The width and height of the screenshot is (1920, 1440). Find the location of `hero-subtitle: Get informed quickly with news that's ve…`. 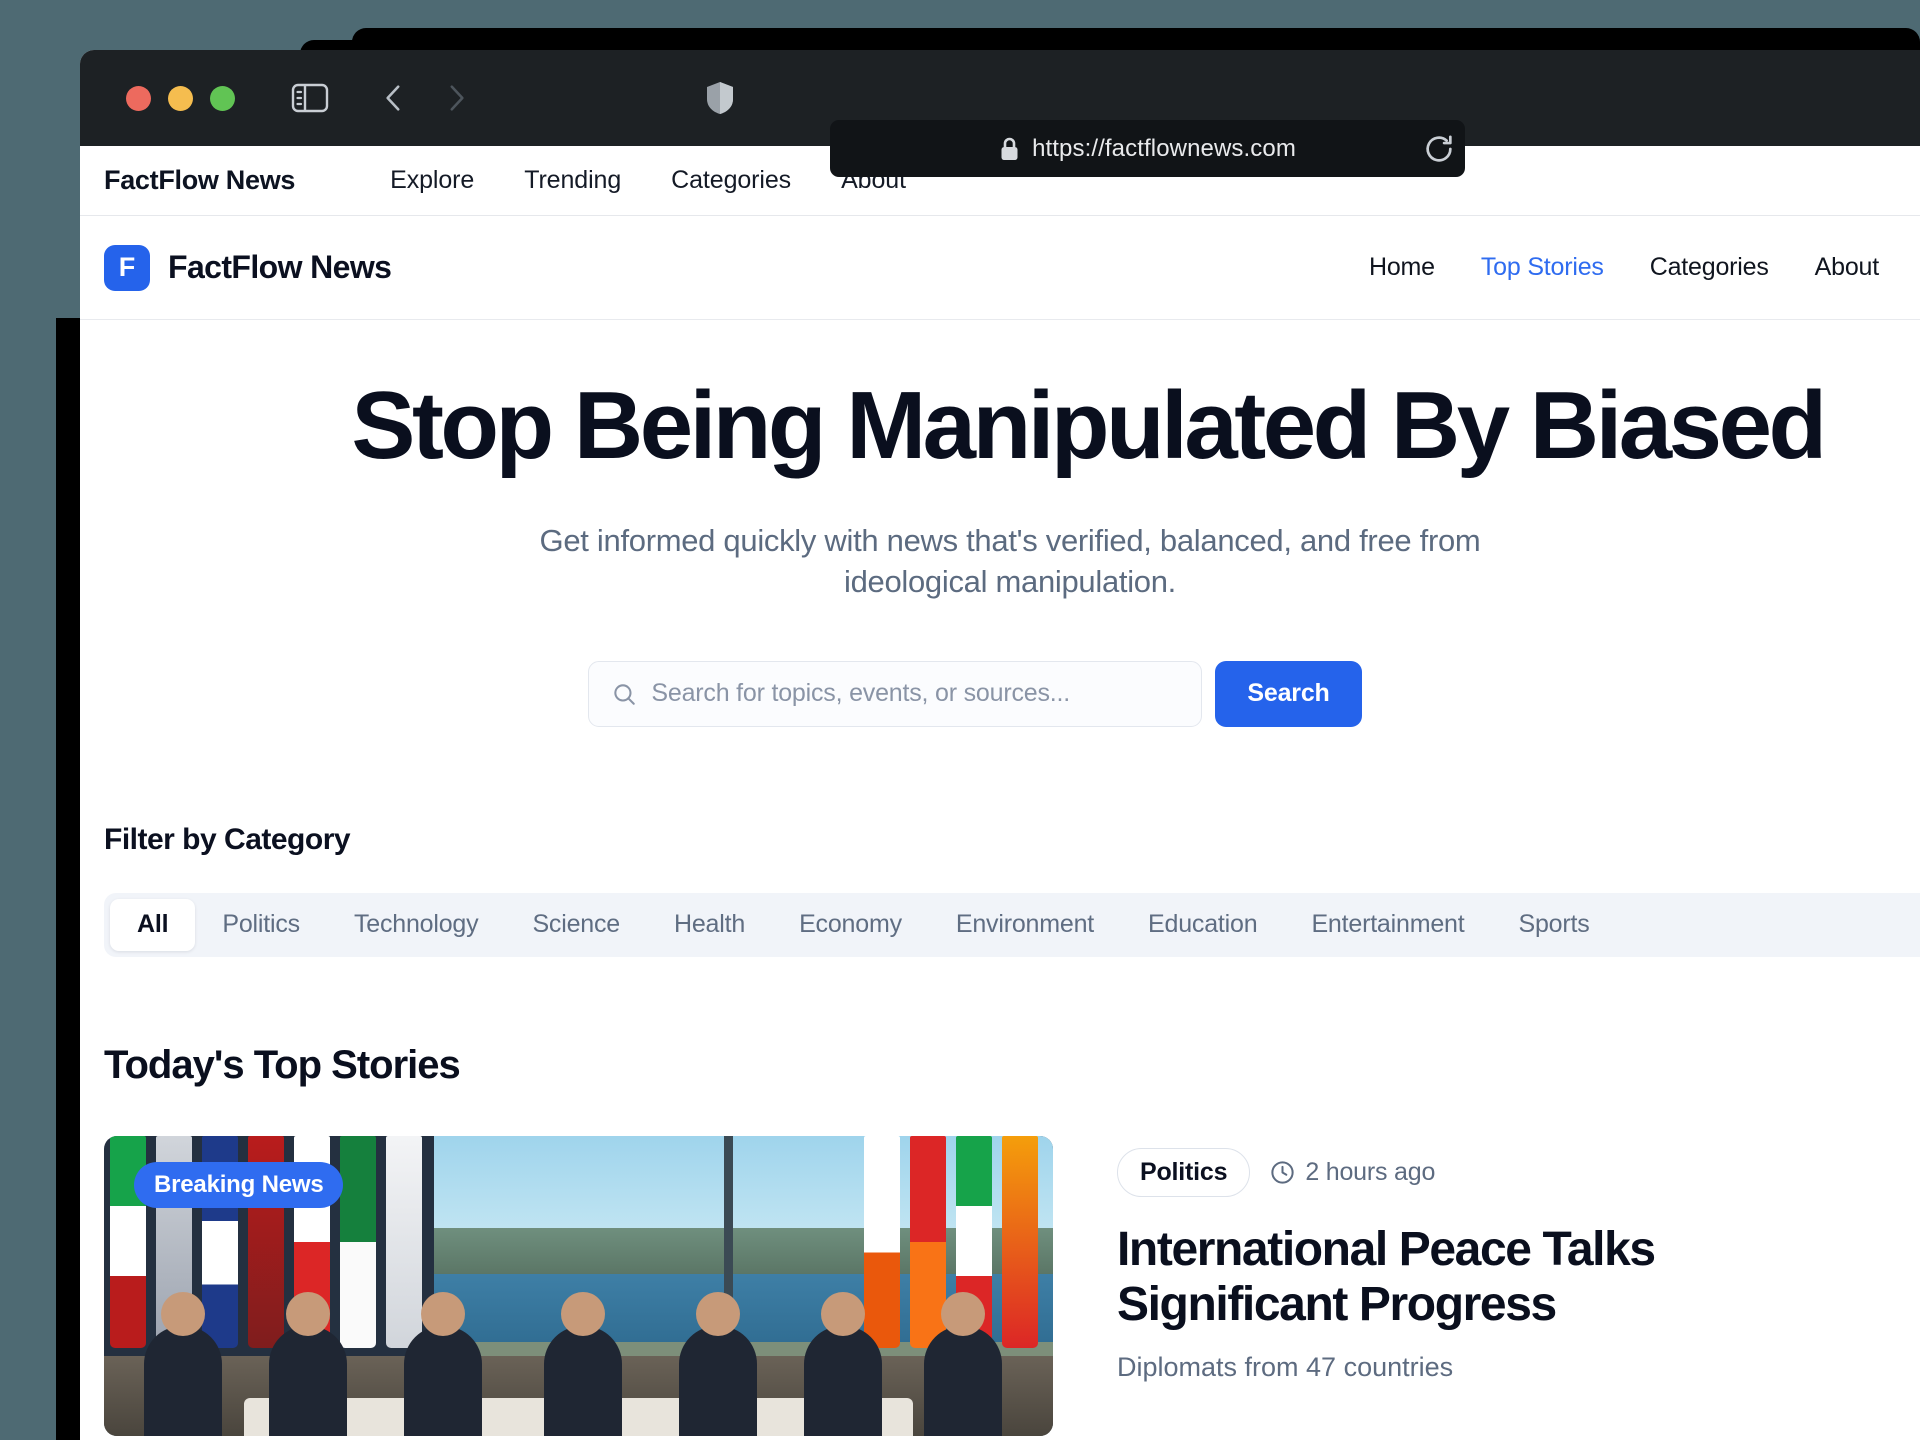

hero-subtitle: Get informed quickly with news that's ve… is located at coordinates (1010, 560).